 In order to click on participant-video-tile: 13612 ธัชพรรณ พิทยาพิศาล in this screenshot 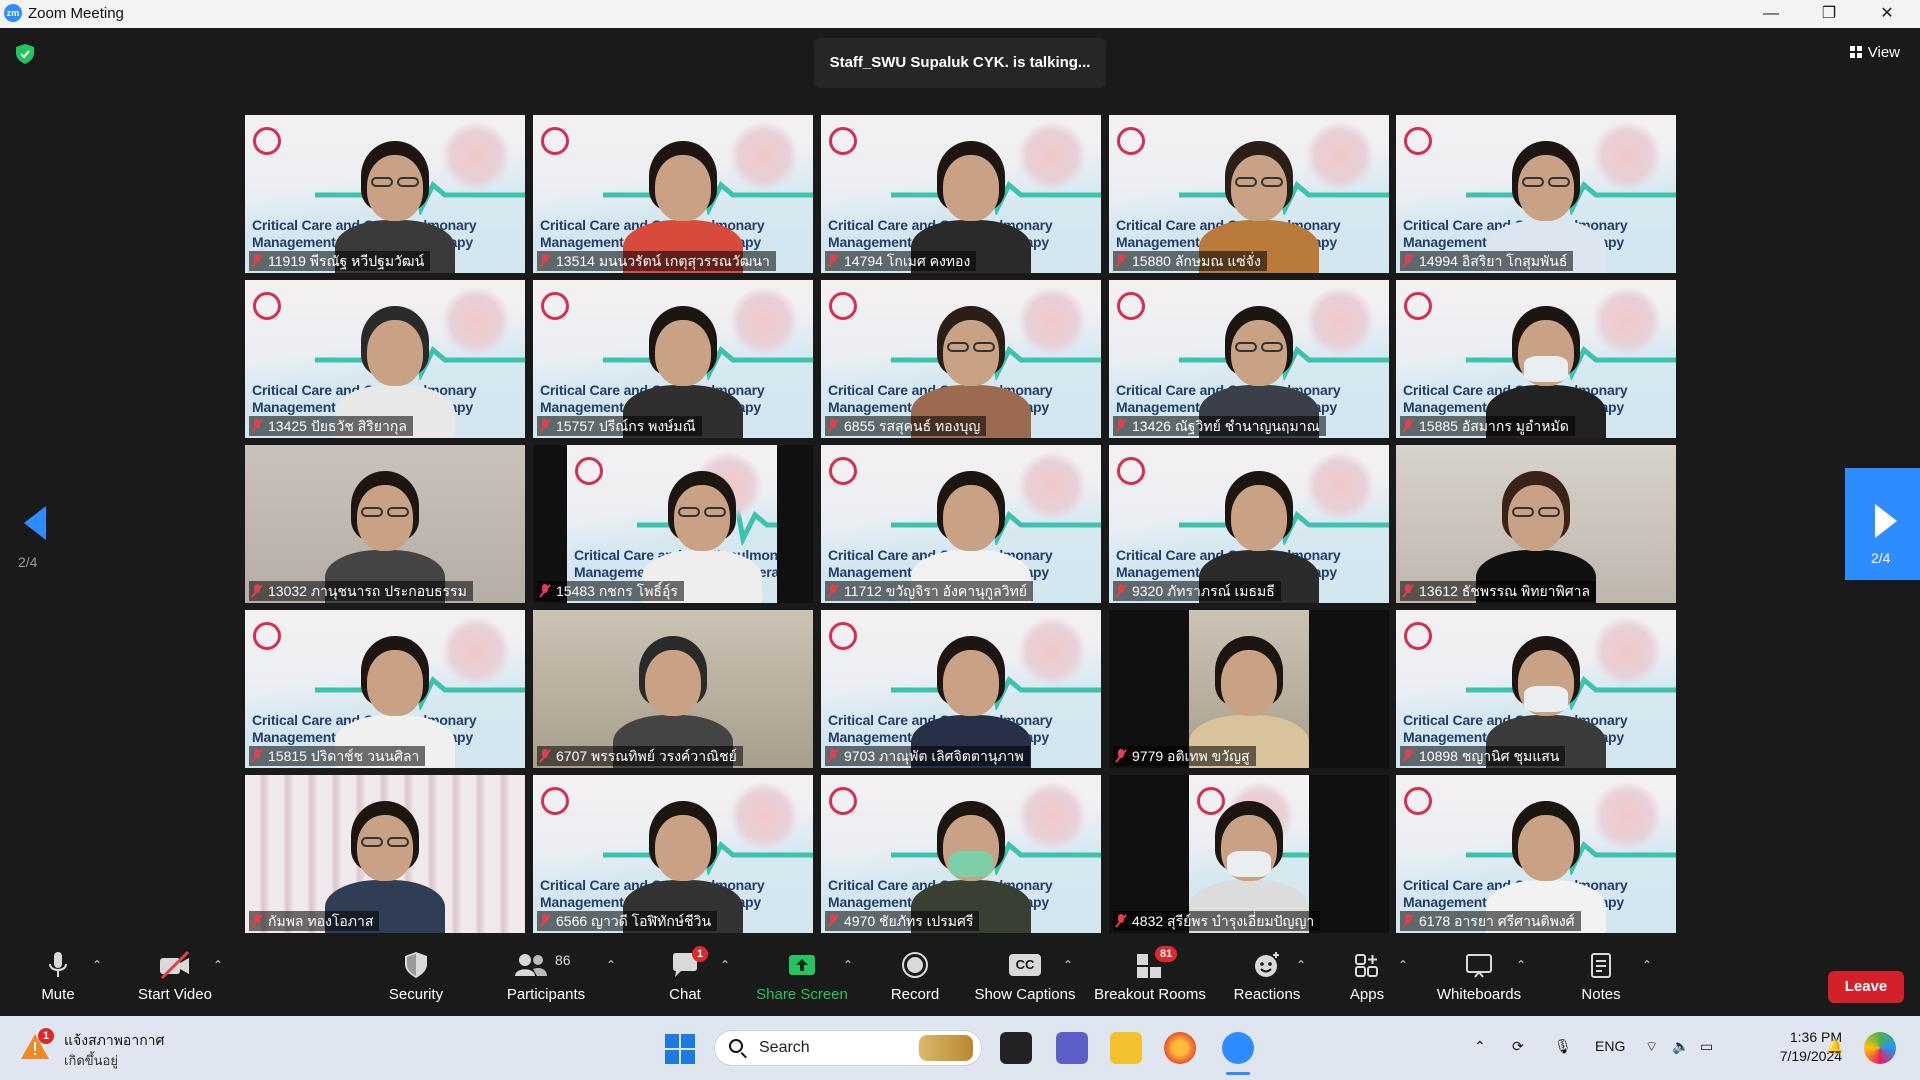, I will do `click(1536, 524)`.